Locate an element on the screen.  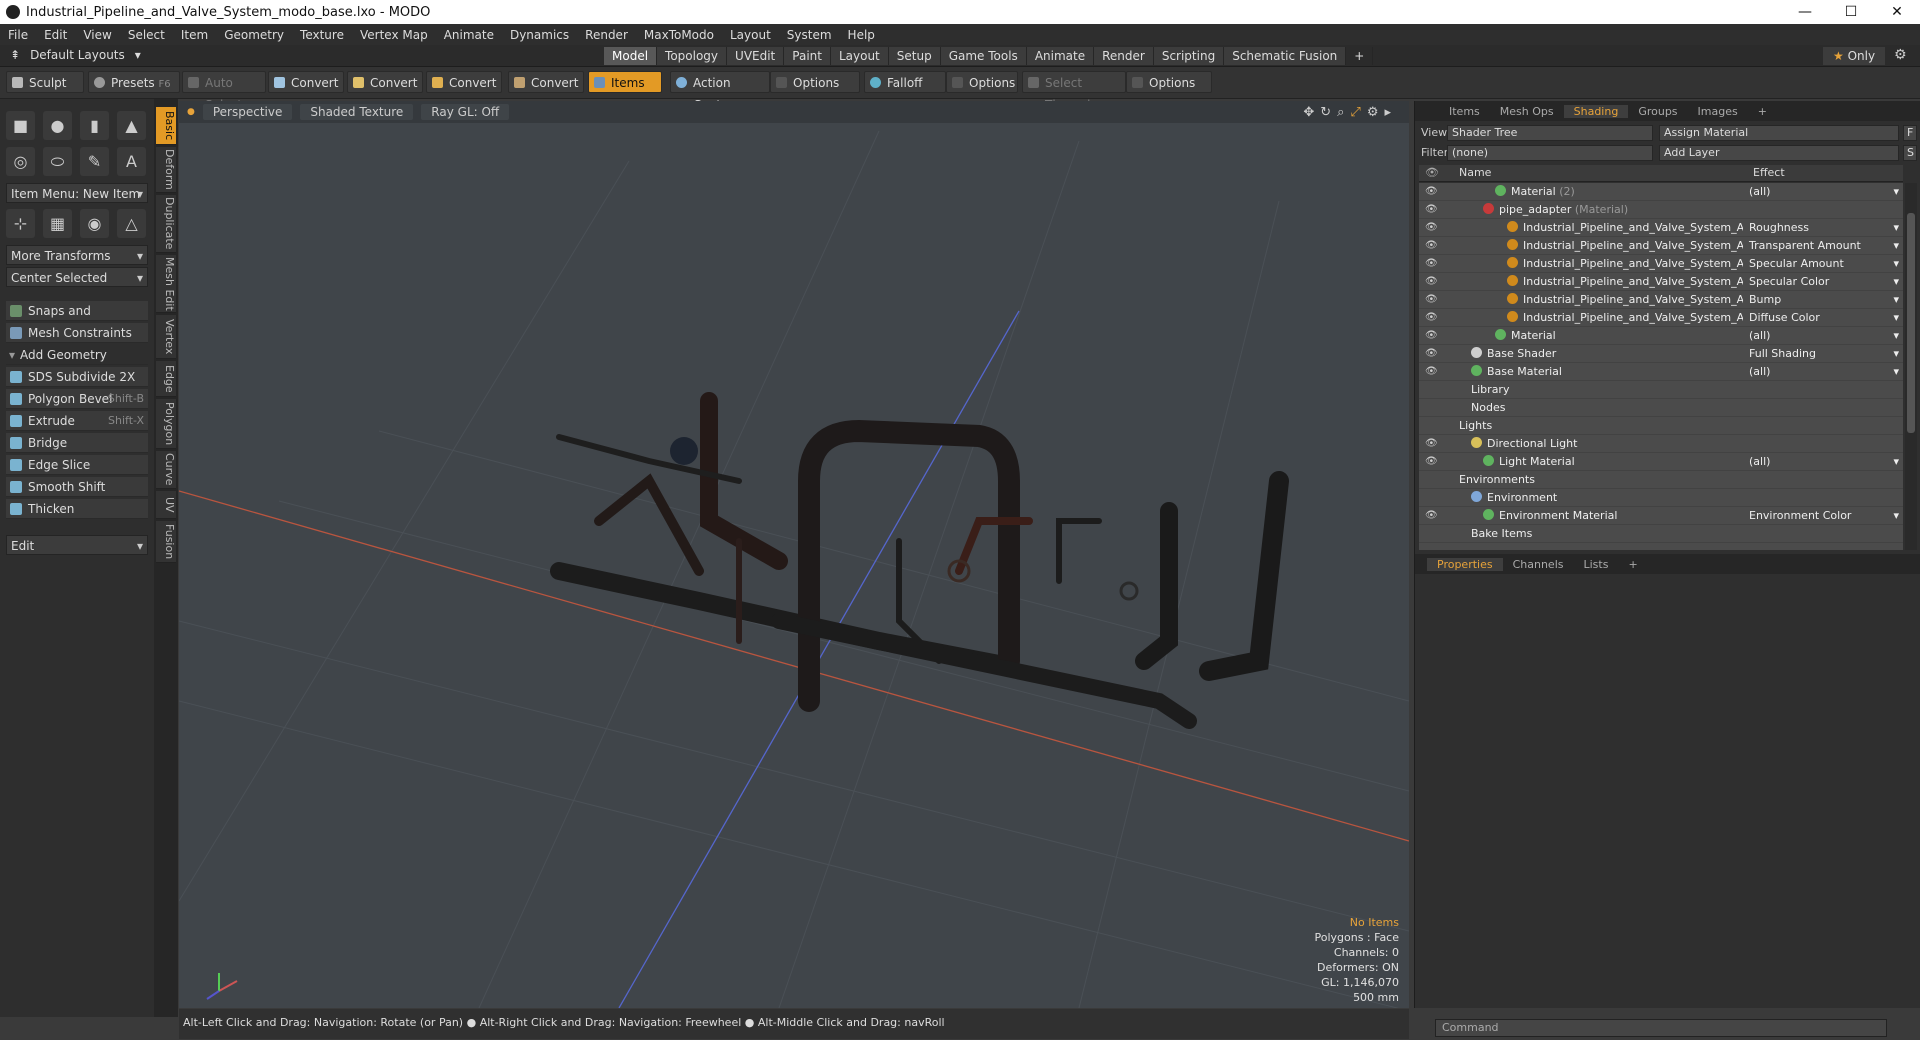
tab-shading: Shading is located at coordinates (1596, 111).